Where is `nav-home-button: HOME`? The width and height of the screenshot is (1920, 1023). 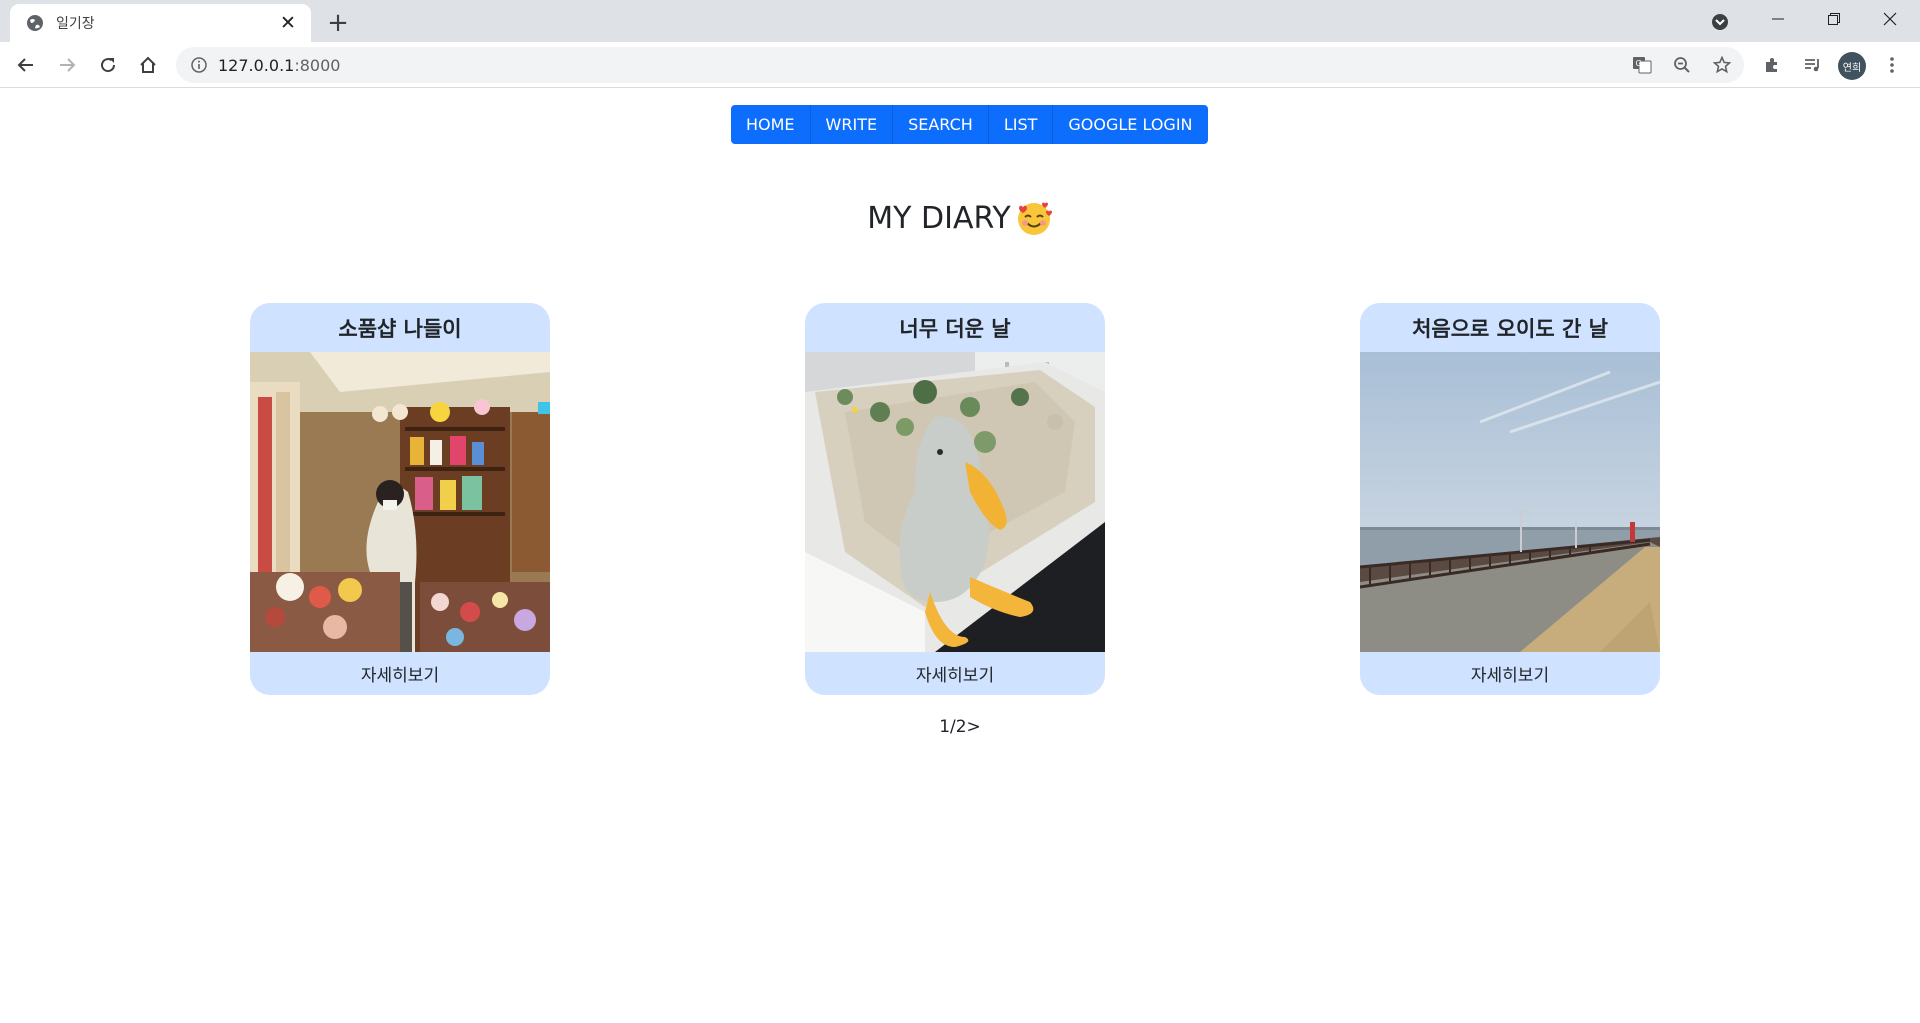 nav-home-button: HOME is located at coordinates (771, 124).